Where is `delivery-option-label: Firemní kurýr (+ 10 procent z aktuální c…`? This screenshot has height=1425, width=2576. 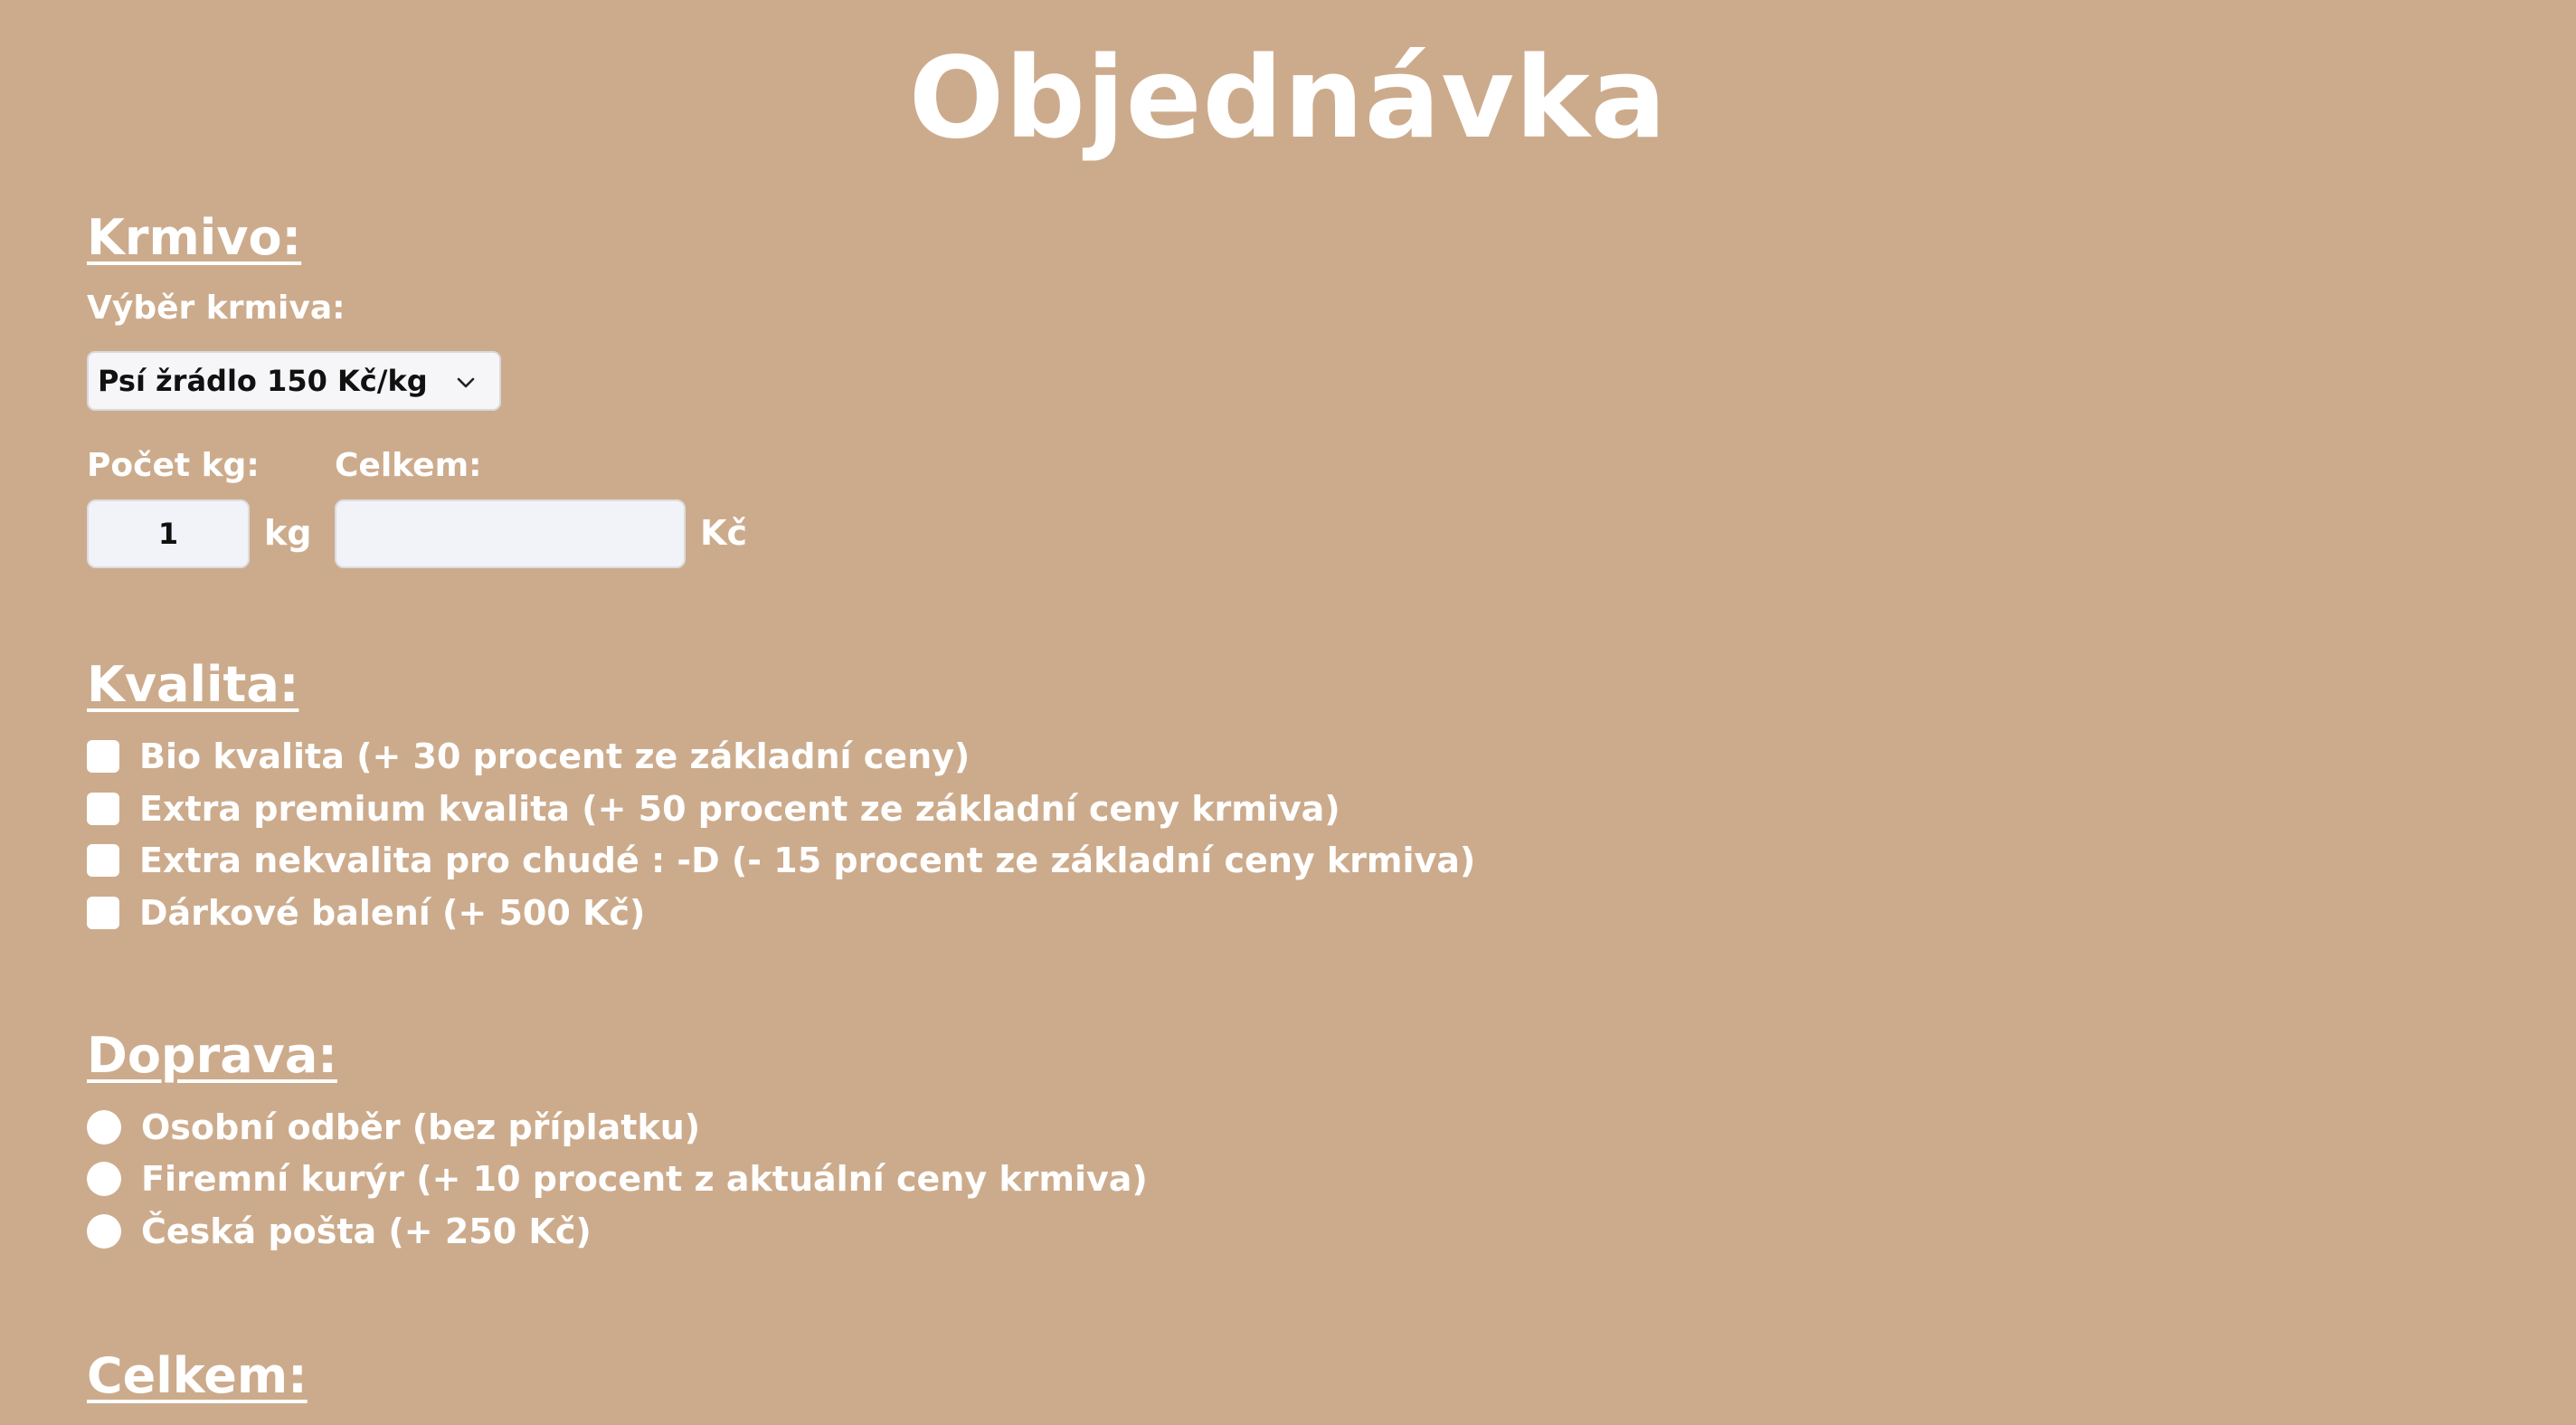
delivery-option-label: Firemní kurýr (+ 10 procent z aktuální c… is located at coordinates (645, 1179).